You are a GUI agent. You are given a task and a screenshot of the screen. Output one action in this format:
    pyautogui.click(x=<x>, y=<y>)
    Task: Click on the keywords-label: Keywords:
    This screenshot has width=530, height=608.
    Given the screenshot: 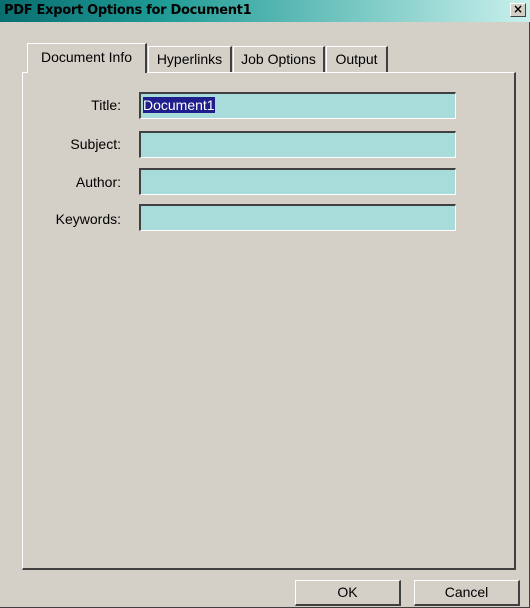 What is the action you would take?
    pyautogui.click(x=88, y=219)
    